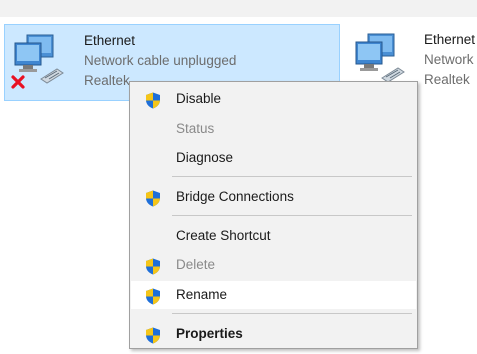  What do you see at coordinates (449, 59) in the screenshot?
I see `adapter-status: Network` at bounding box center [449, 59].